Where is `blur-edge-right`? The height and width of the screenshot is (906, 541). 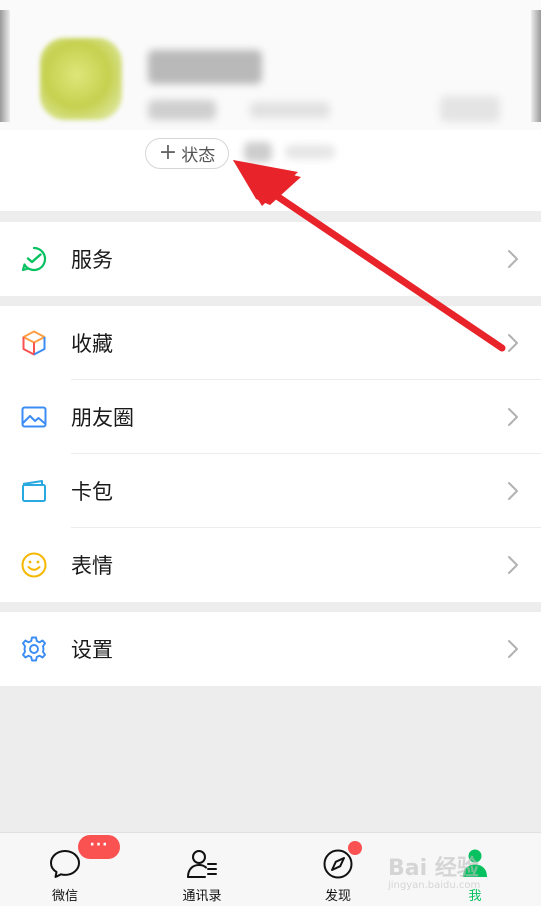 blur-edge-right is located at coordinates (536, 66).